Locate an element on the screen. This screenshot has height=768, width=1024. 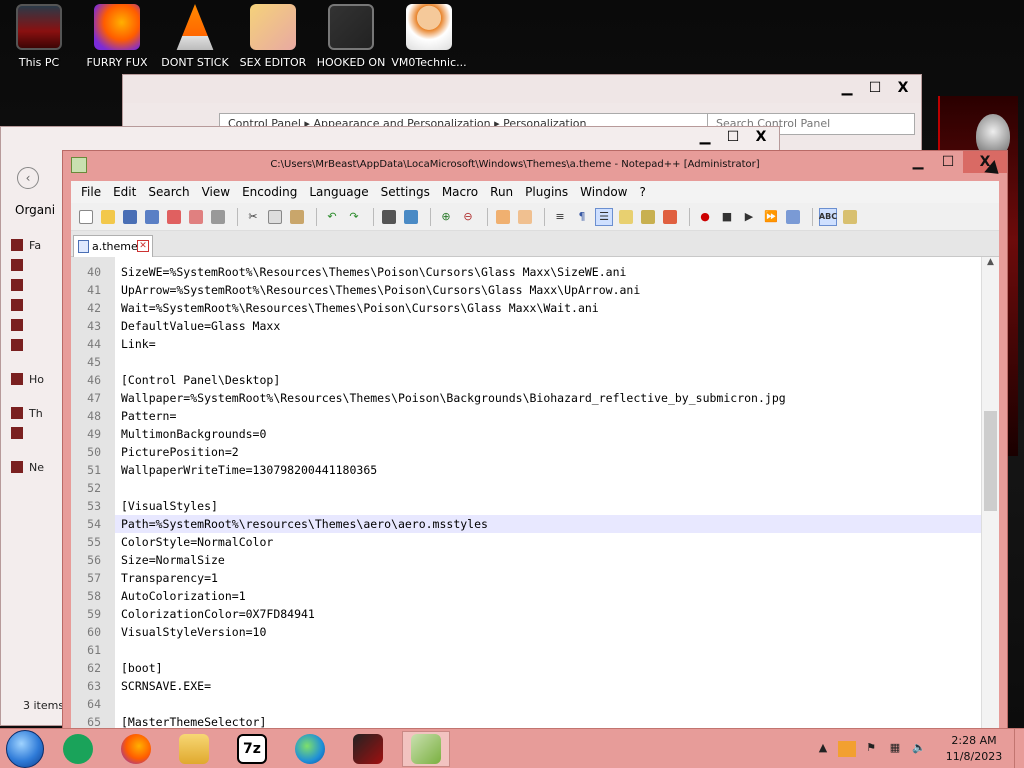
print-icon is located at coordinates (218, 217).